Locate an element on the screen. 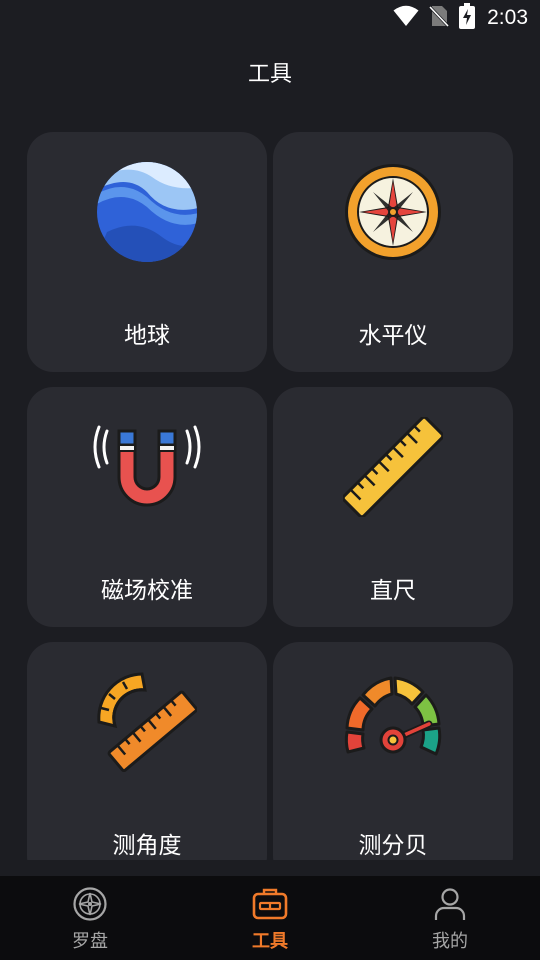 Image resolution: width=540 pixels, height=960 pixels. status-icons: 2:03 is located at coordinates (460, 18).